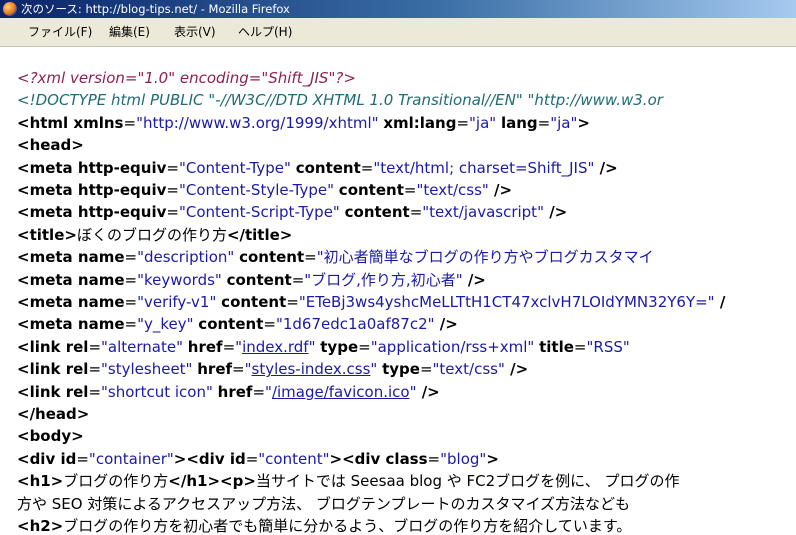  I want to click on menu-view: 表示(V), so click(195, 32).